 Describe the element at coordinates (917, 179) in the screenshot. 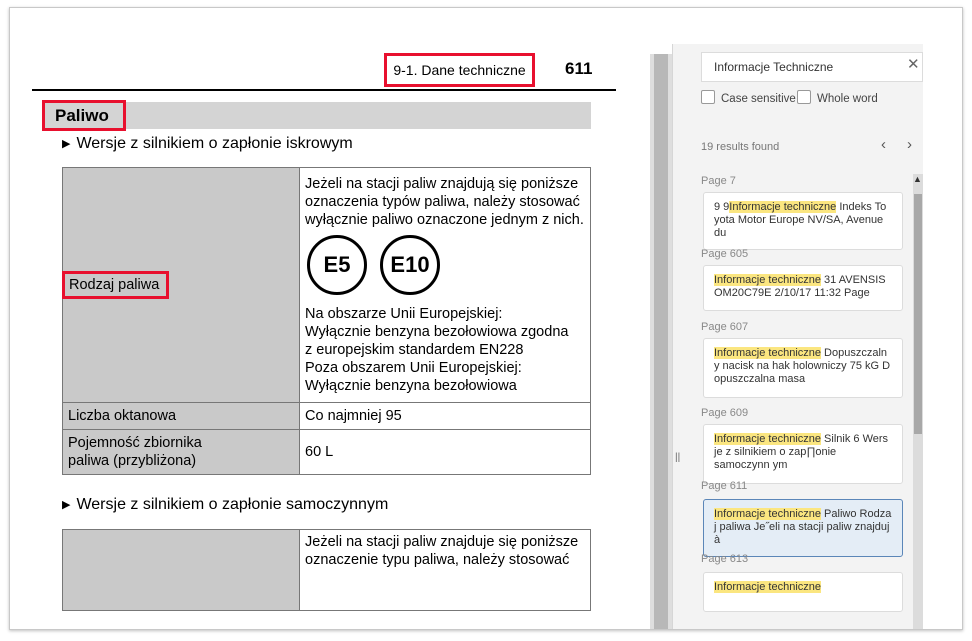

I see `scroll-up-icon: ▲` at that location.